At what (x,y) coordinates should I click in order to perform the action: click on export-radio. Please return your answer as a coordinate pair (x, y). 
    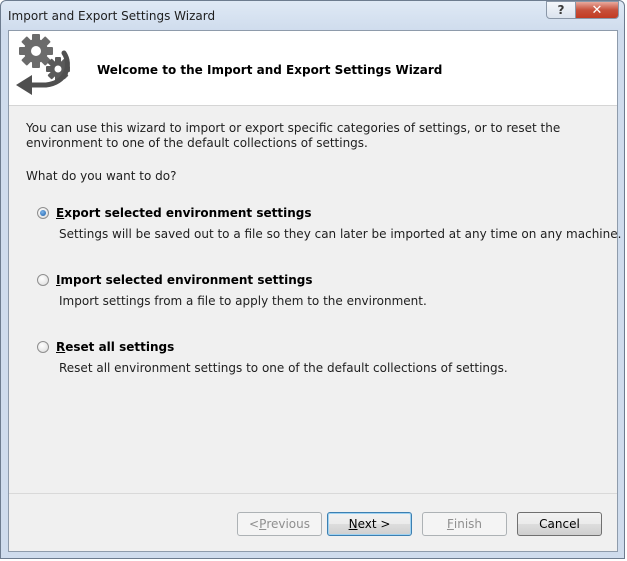
    Looking at the image, I should click on (43, 213).